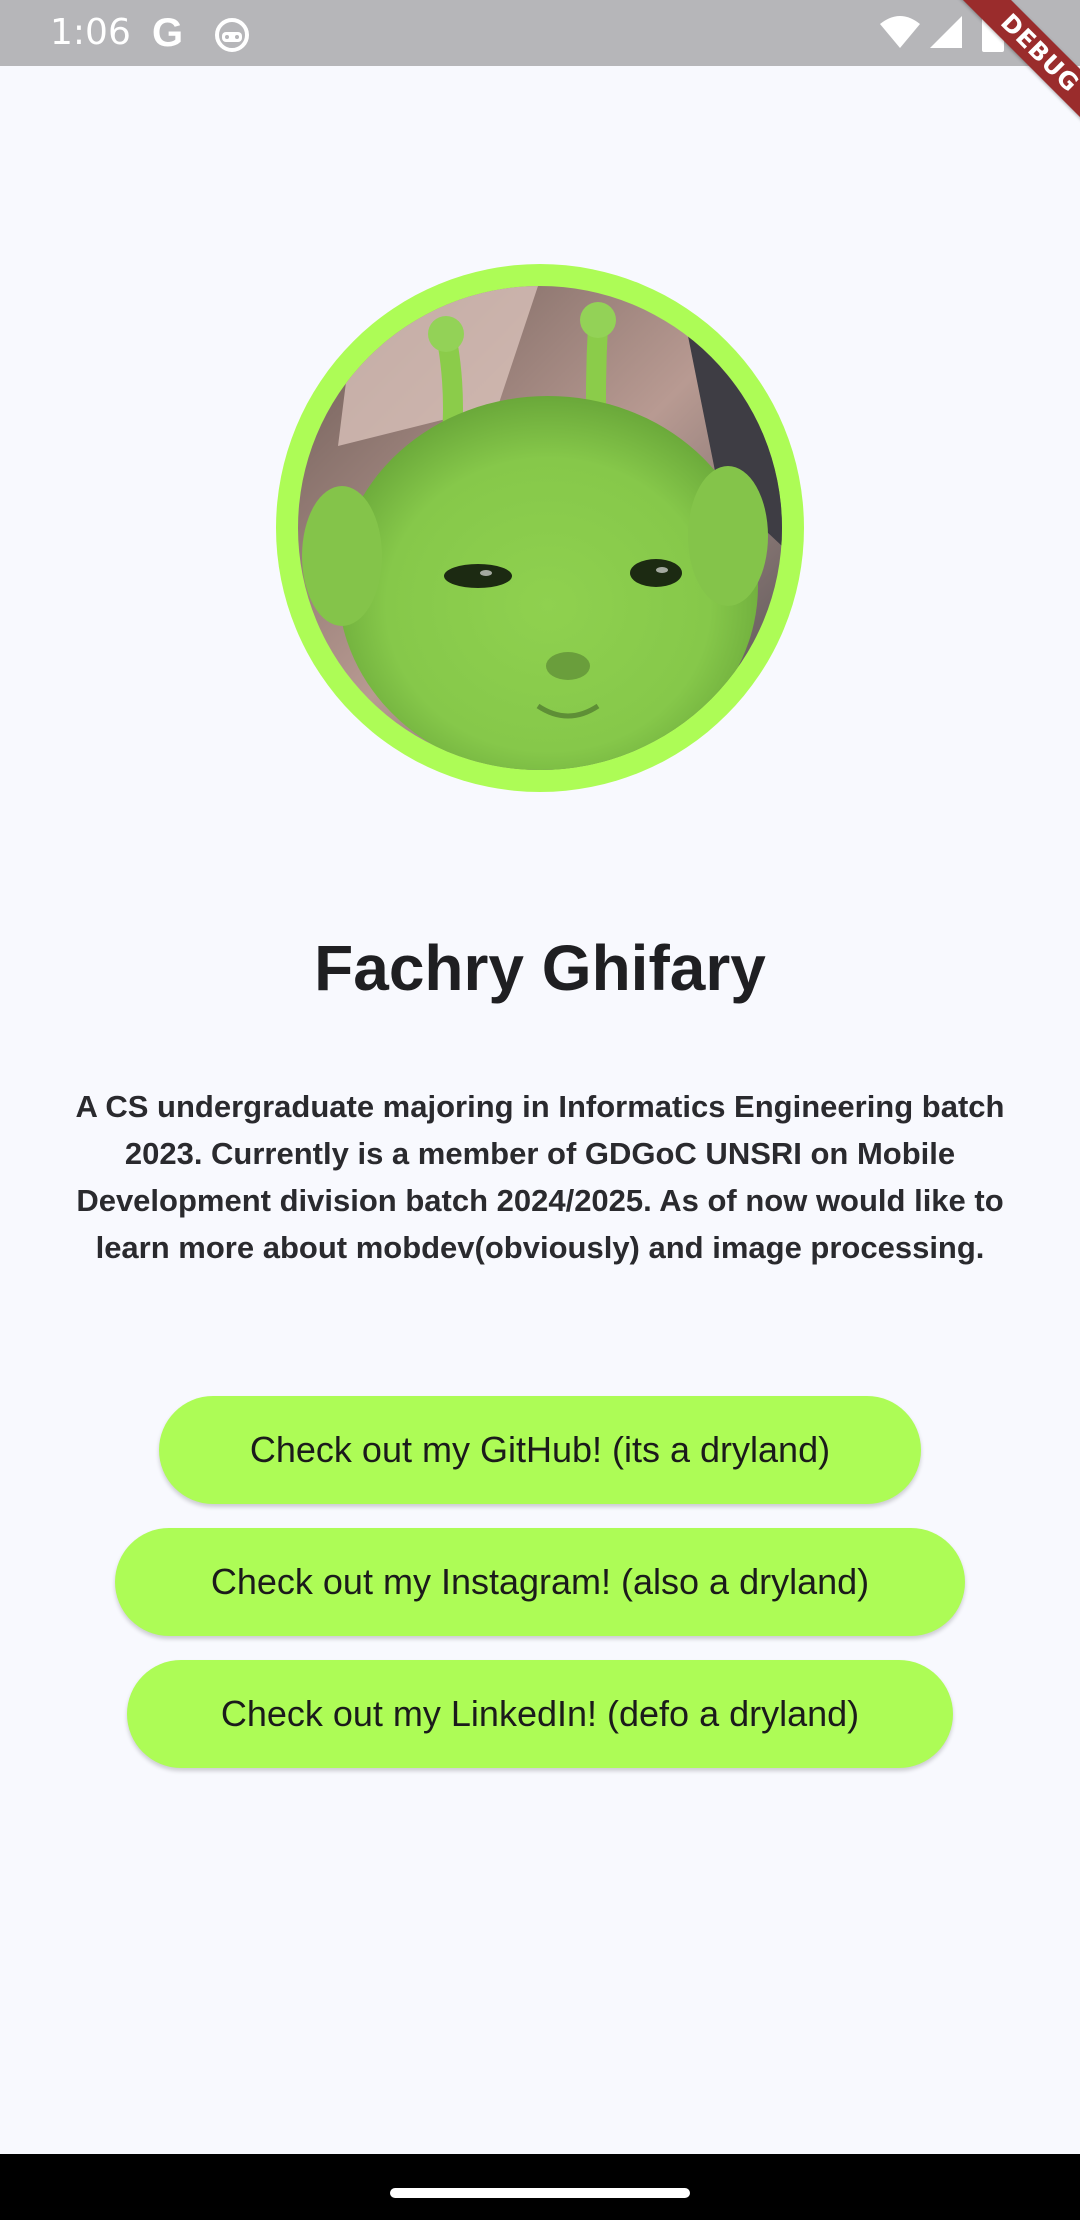 The height and width of the screenshot is (2220, 1080). Describe the element at coordinates (946, 32) in the screenshot. I see `signal-icon` at that location.